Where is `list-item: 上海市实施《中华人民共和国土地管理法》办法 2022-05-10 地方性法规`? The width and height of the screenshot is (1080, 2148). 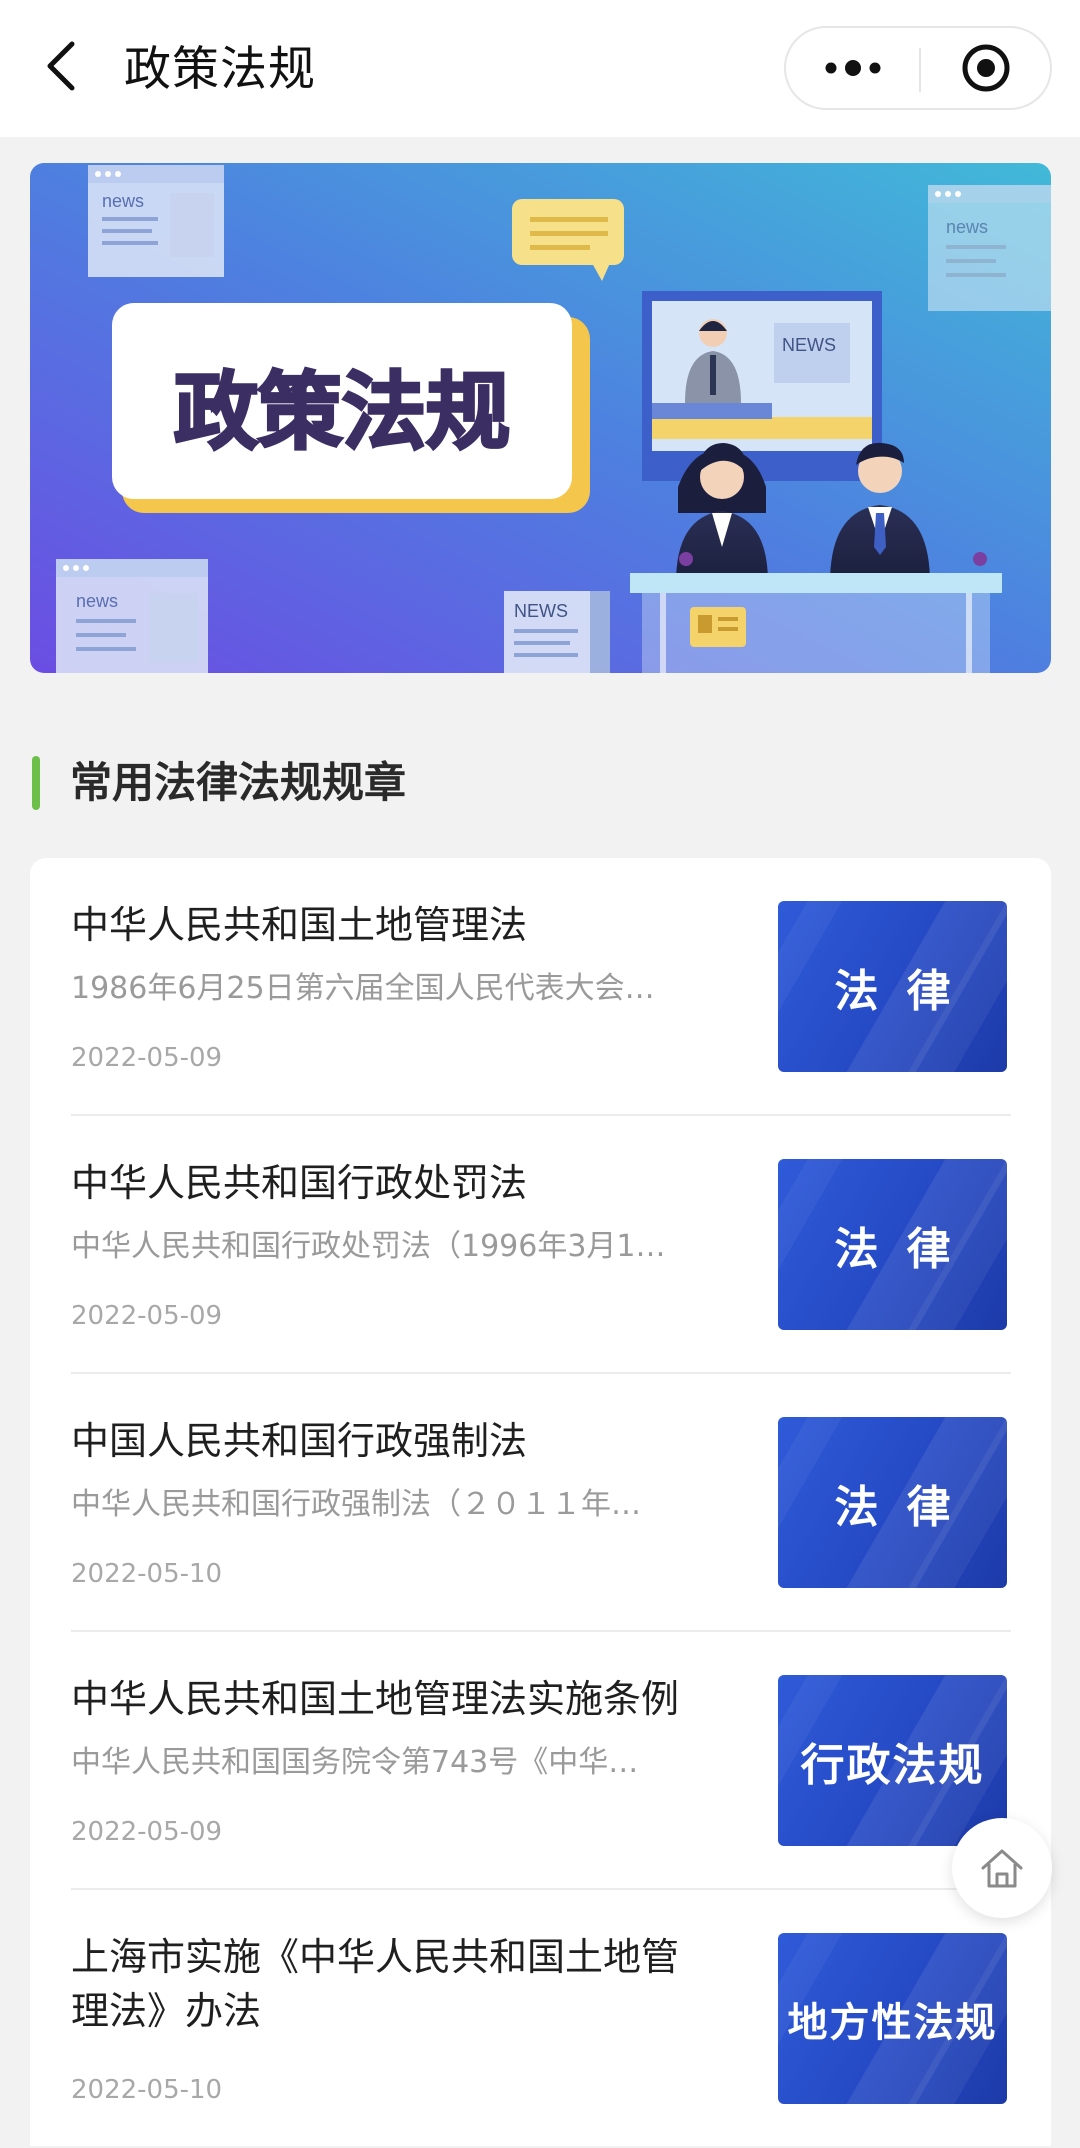
list-item: 上海市实施《中华人民共和国土地管理法》办法 2022-05-10 地方性法规 is located at coordinates (540, 2019).